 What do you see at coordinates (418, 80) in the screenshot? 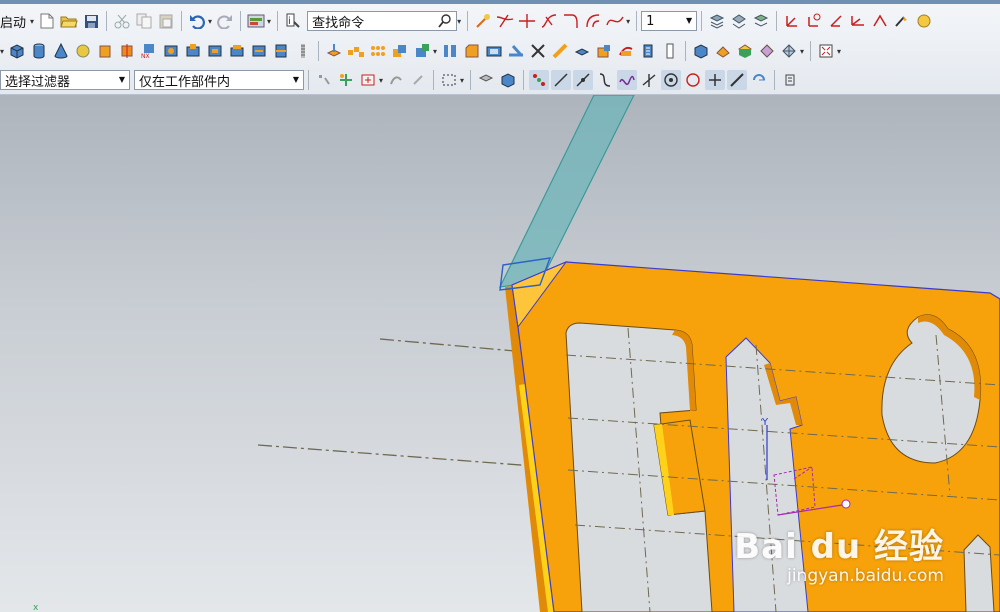
I see `intent-icon` at bounding box center [418, 80].